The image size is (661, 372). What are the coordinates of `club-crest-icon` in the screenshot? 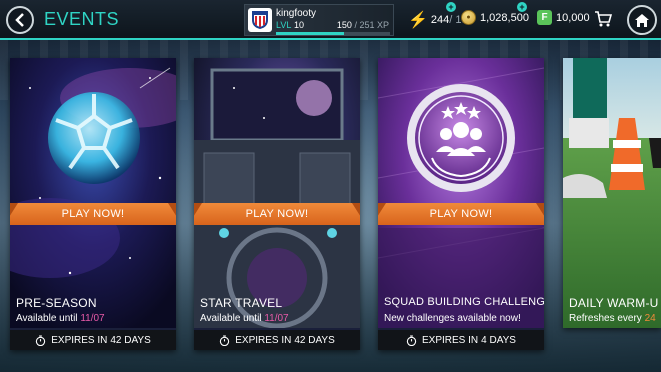 It's located at (260, 20).